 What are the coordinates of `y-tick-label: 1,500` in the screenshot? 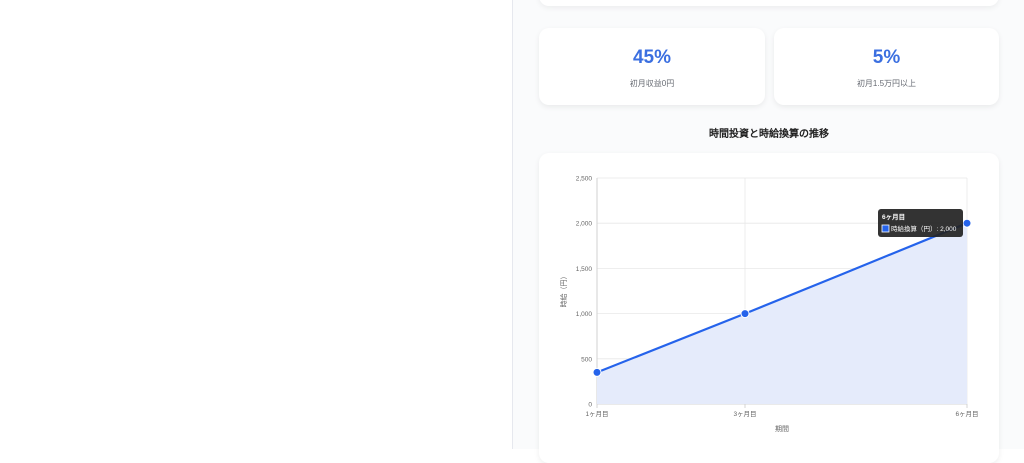 It's located at (584, 269).